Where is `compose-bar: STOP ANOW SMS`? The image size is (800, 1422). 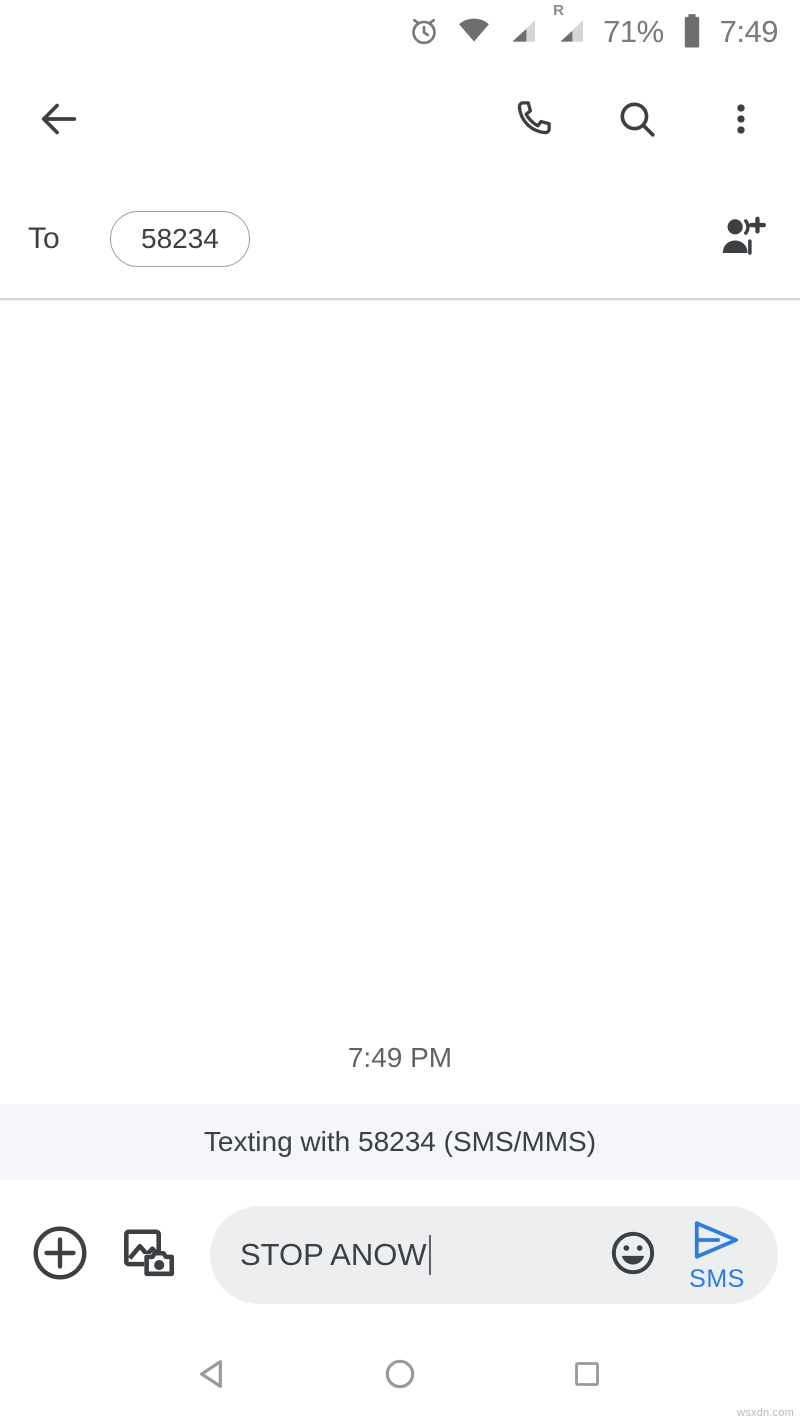 compose-bar: STOP ANOW SMS is located at coordinates (400, 1255).